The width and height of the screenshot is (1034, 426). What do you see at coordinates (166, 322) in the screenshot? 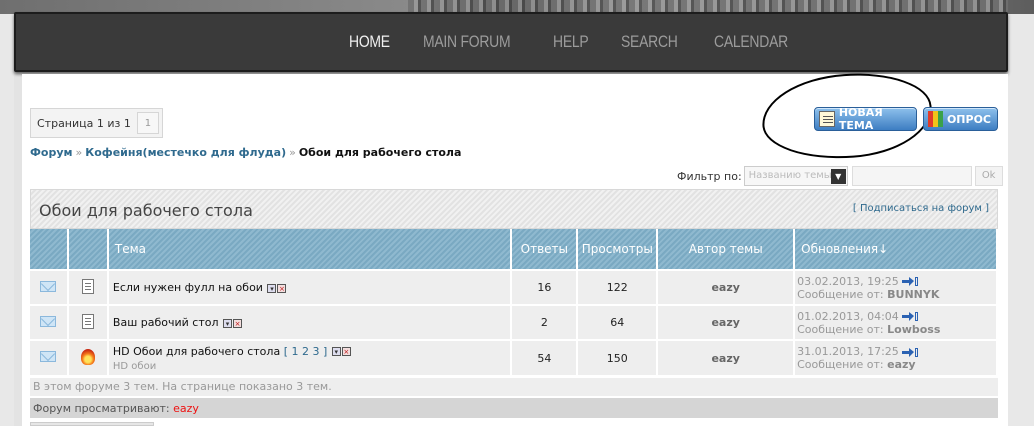
I see `topic-title-link: Ваш рабочий стол` at bounding box center [166, 322].